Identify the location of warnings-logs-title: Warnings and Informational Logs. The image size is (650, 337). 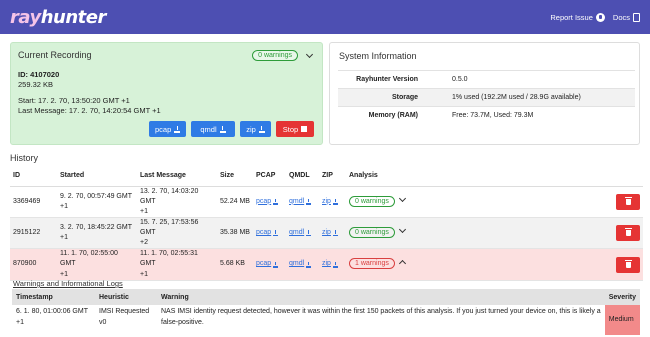
(68, 283).